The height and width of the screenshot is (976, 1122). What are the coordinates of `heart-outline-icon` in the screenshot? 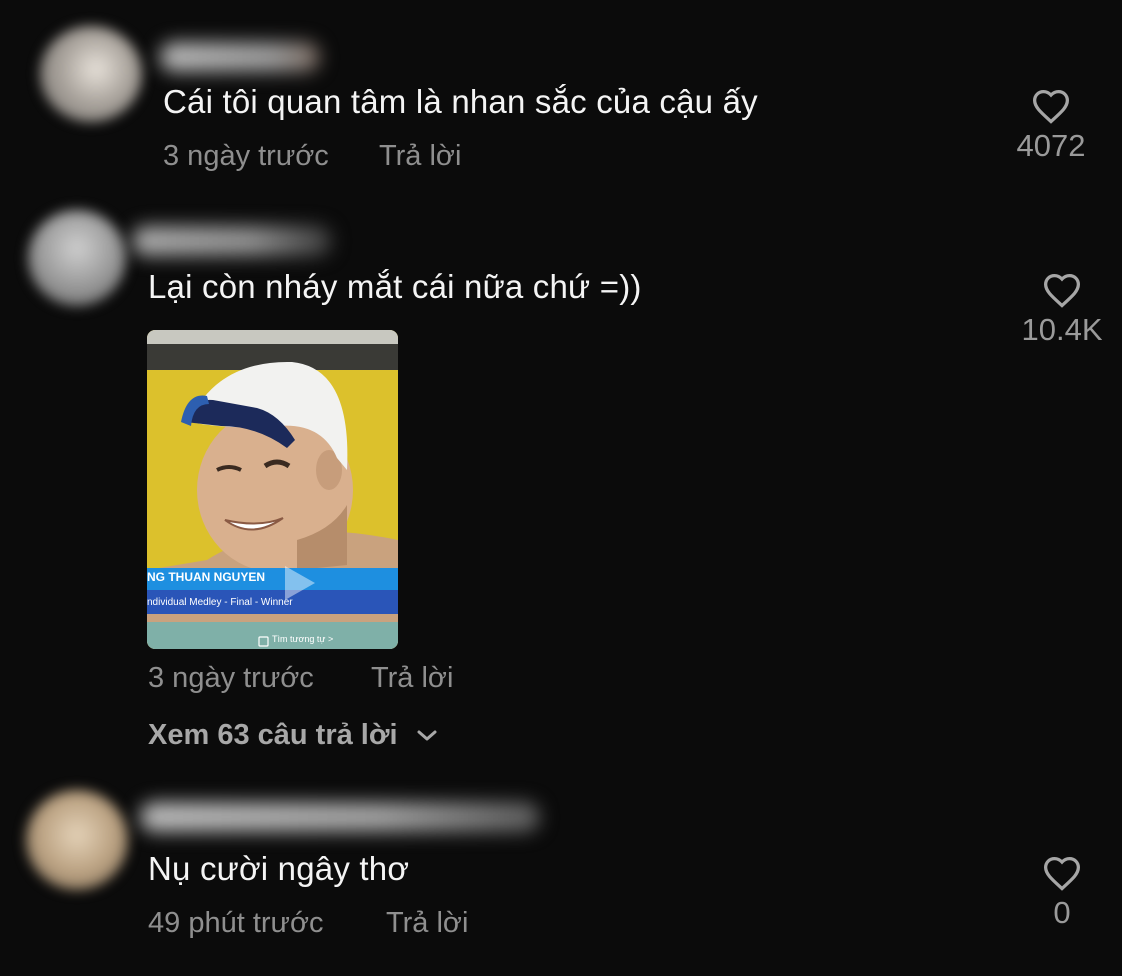 It's located at (1062, 873).